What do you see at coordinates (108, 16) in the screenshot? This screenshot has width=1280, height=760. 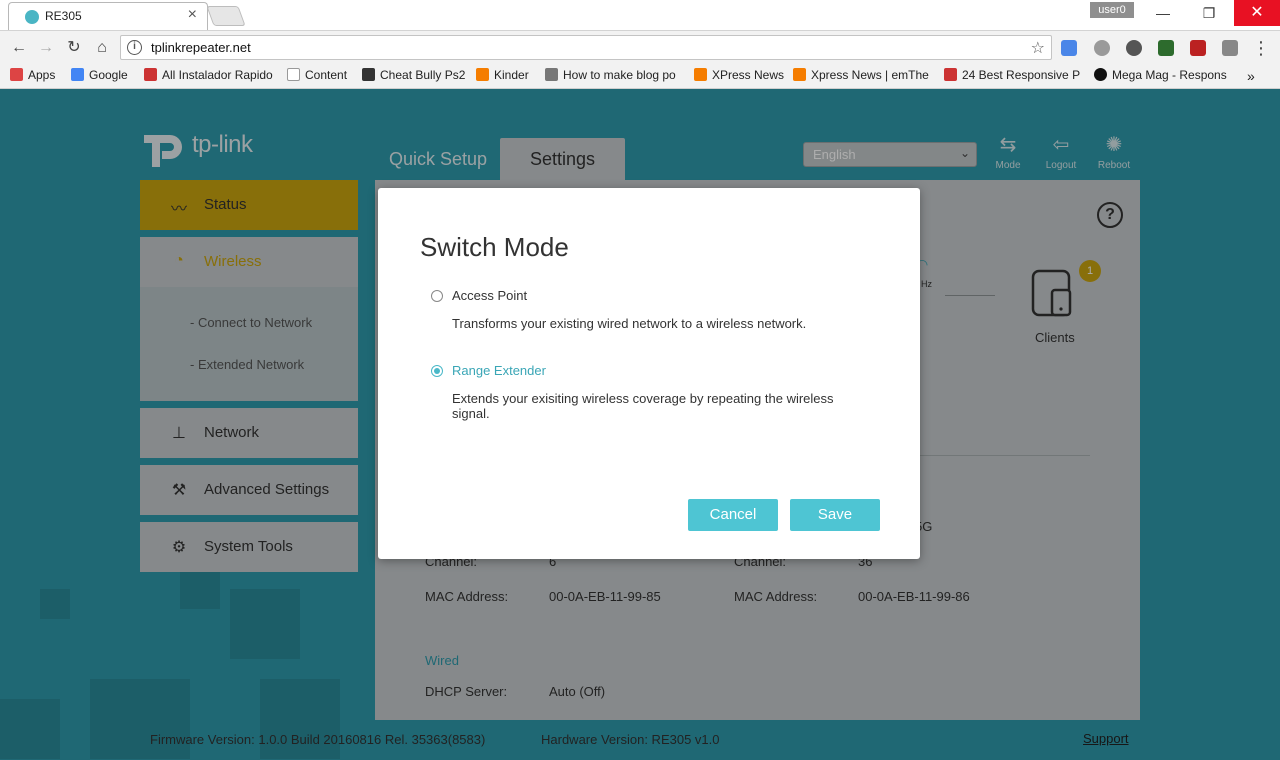 I see `browser-tab-re305: RE305 ×` at bounding box center [108, 16].